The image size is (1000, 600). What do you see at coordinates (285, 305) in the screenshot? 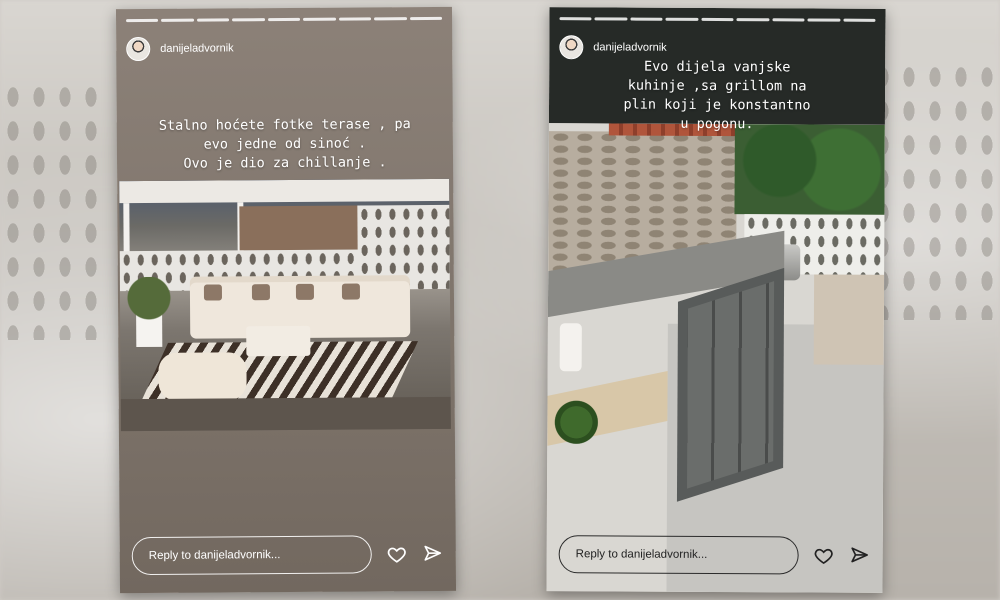
I see `terrace-lounge-photo` at bounding box center [285, 305].